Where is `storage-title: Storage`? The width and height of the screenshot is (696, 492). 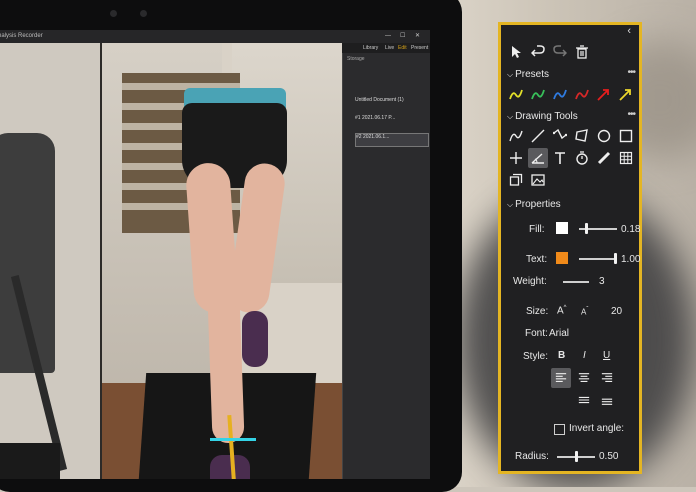 storage-title: Storage is located at coordinates (356, 59).